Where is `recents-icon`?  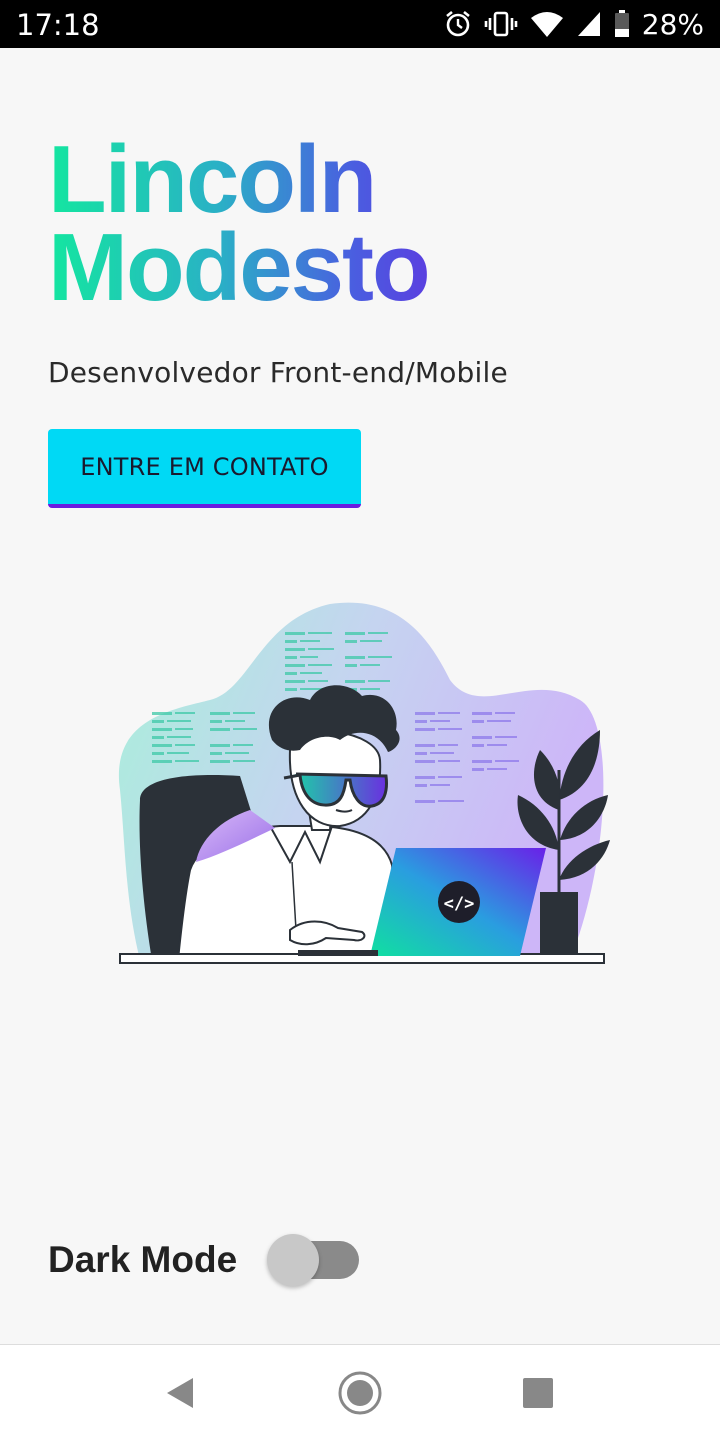
recents-icon is located at coordinates (538, 1393).